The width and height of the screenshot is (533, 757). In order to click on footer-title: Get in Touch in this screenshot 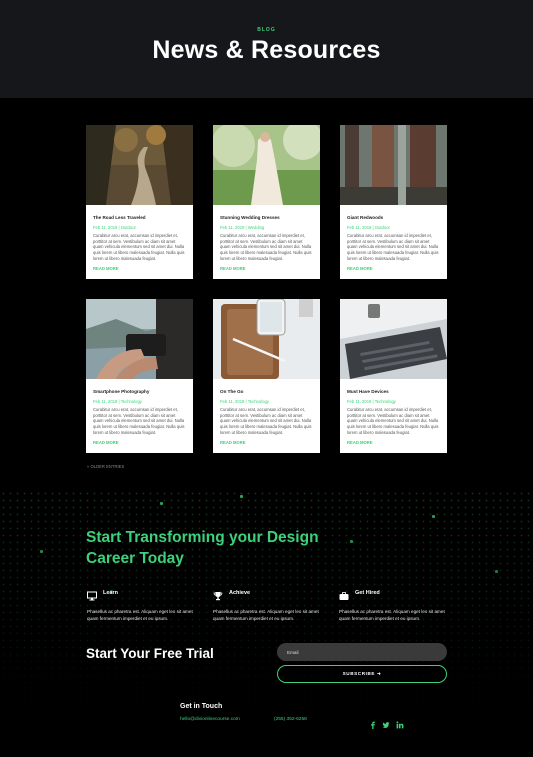, I will do `click(201, 706)`.